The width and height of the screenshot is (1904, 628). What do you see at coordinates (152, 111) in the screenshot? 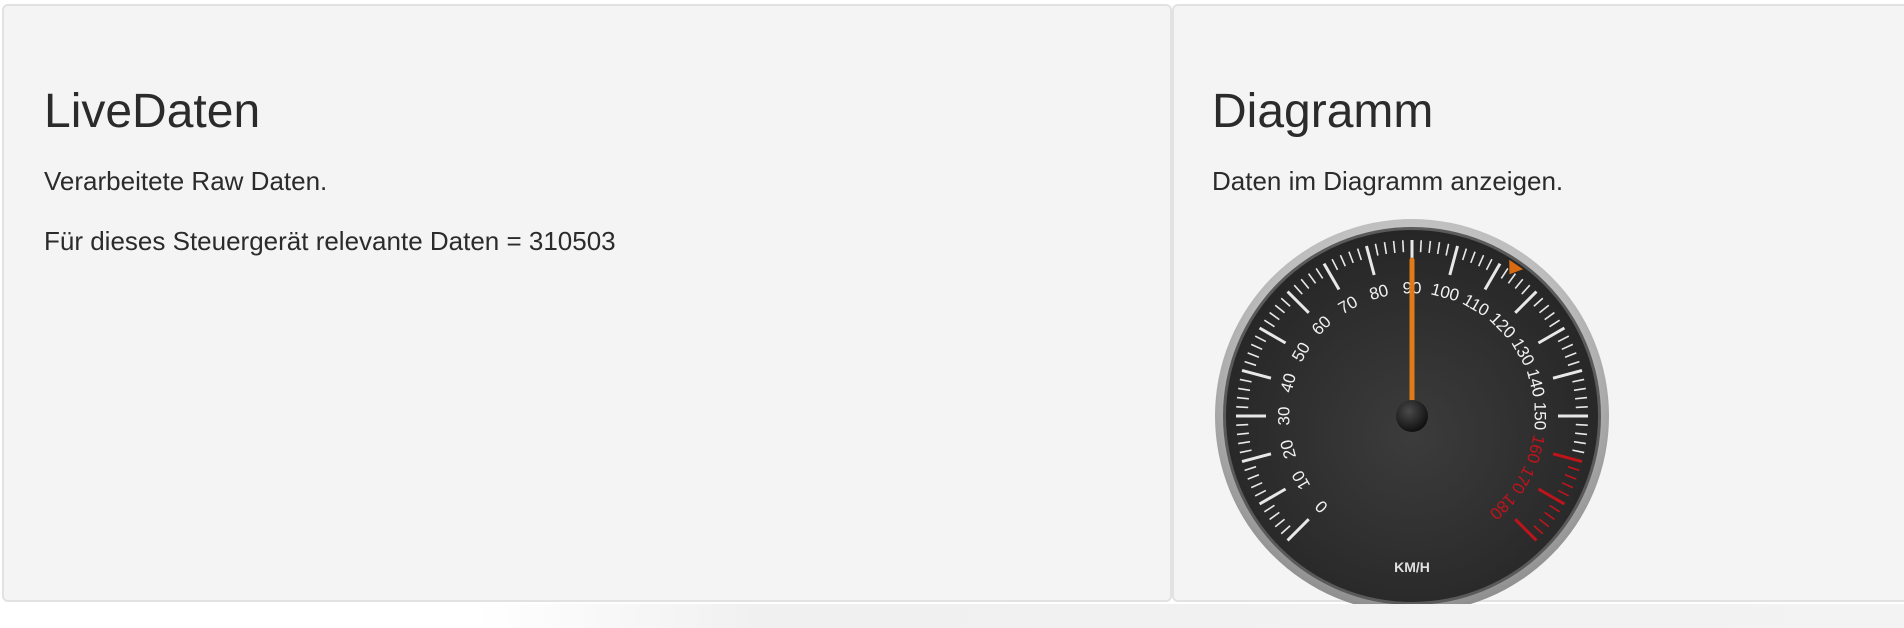
I see `live-data-title: LiveDaten` at bounding box center [152, 111].